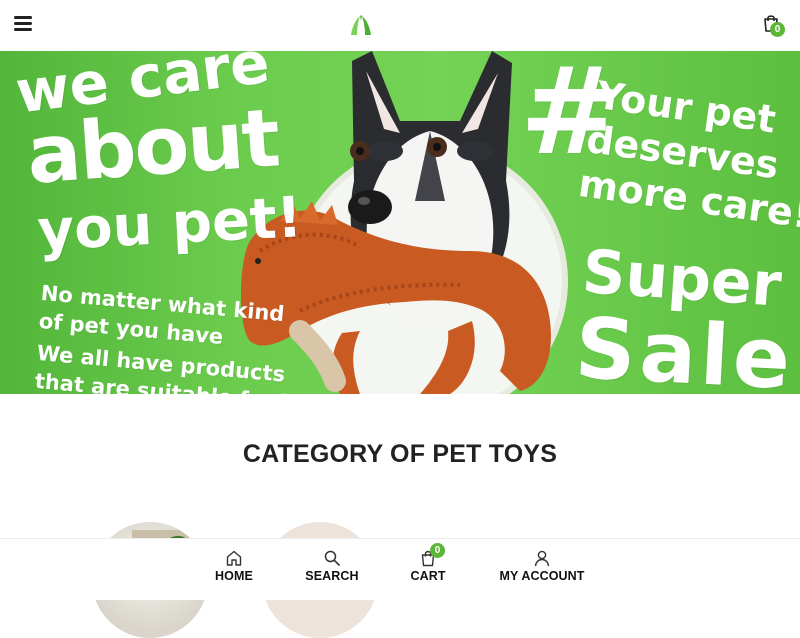 Image resolution: width=800 pixels, height=638 pixels. Describe the element at coordinates (332, 558) in the screenshot. I see `search-icon` at that location.